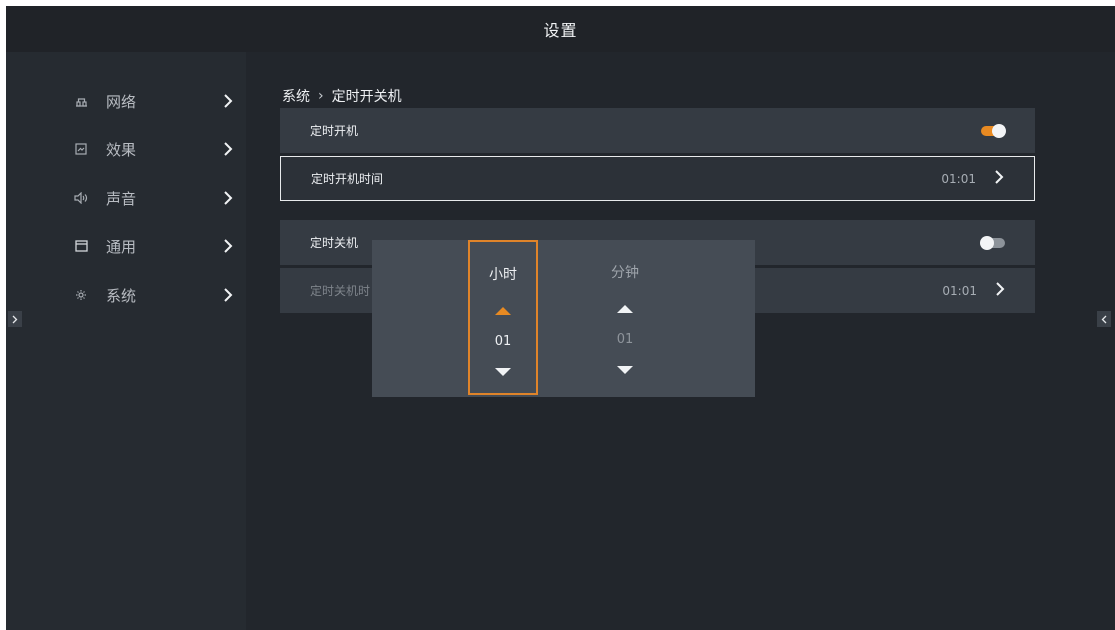 The width and height of the screenshot is (1115, 630). What do you see at coordinates (625, 339) in the screenshot?
I see `minute-value: 01` at bounding box center [625, 339].